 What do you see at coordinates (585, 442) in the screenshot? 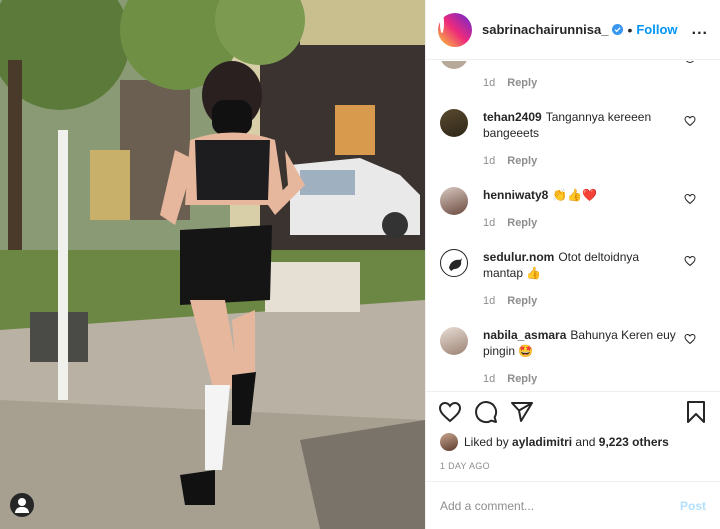
I see `likes-joiner: and` at bounding box center [585, 442].